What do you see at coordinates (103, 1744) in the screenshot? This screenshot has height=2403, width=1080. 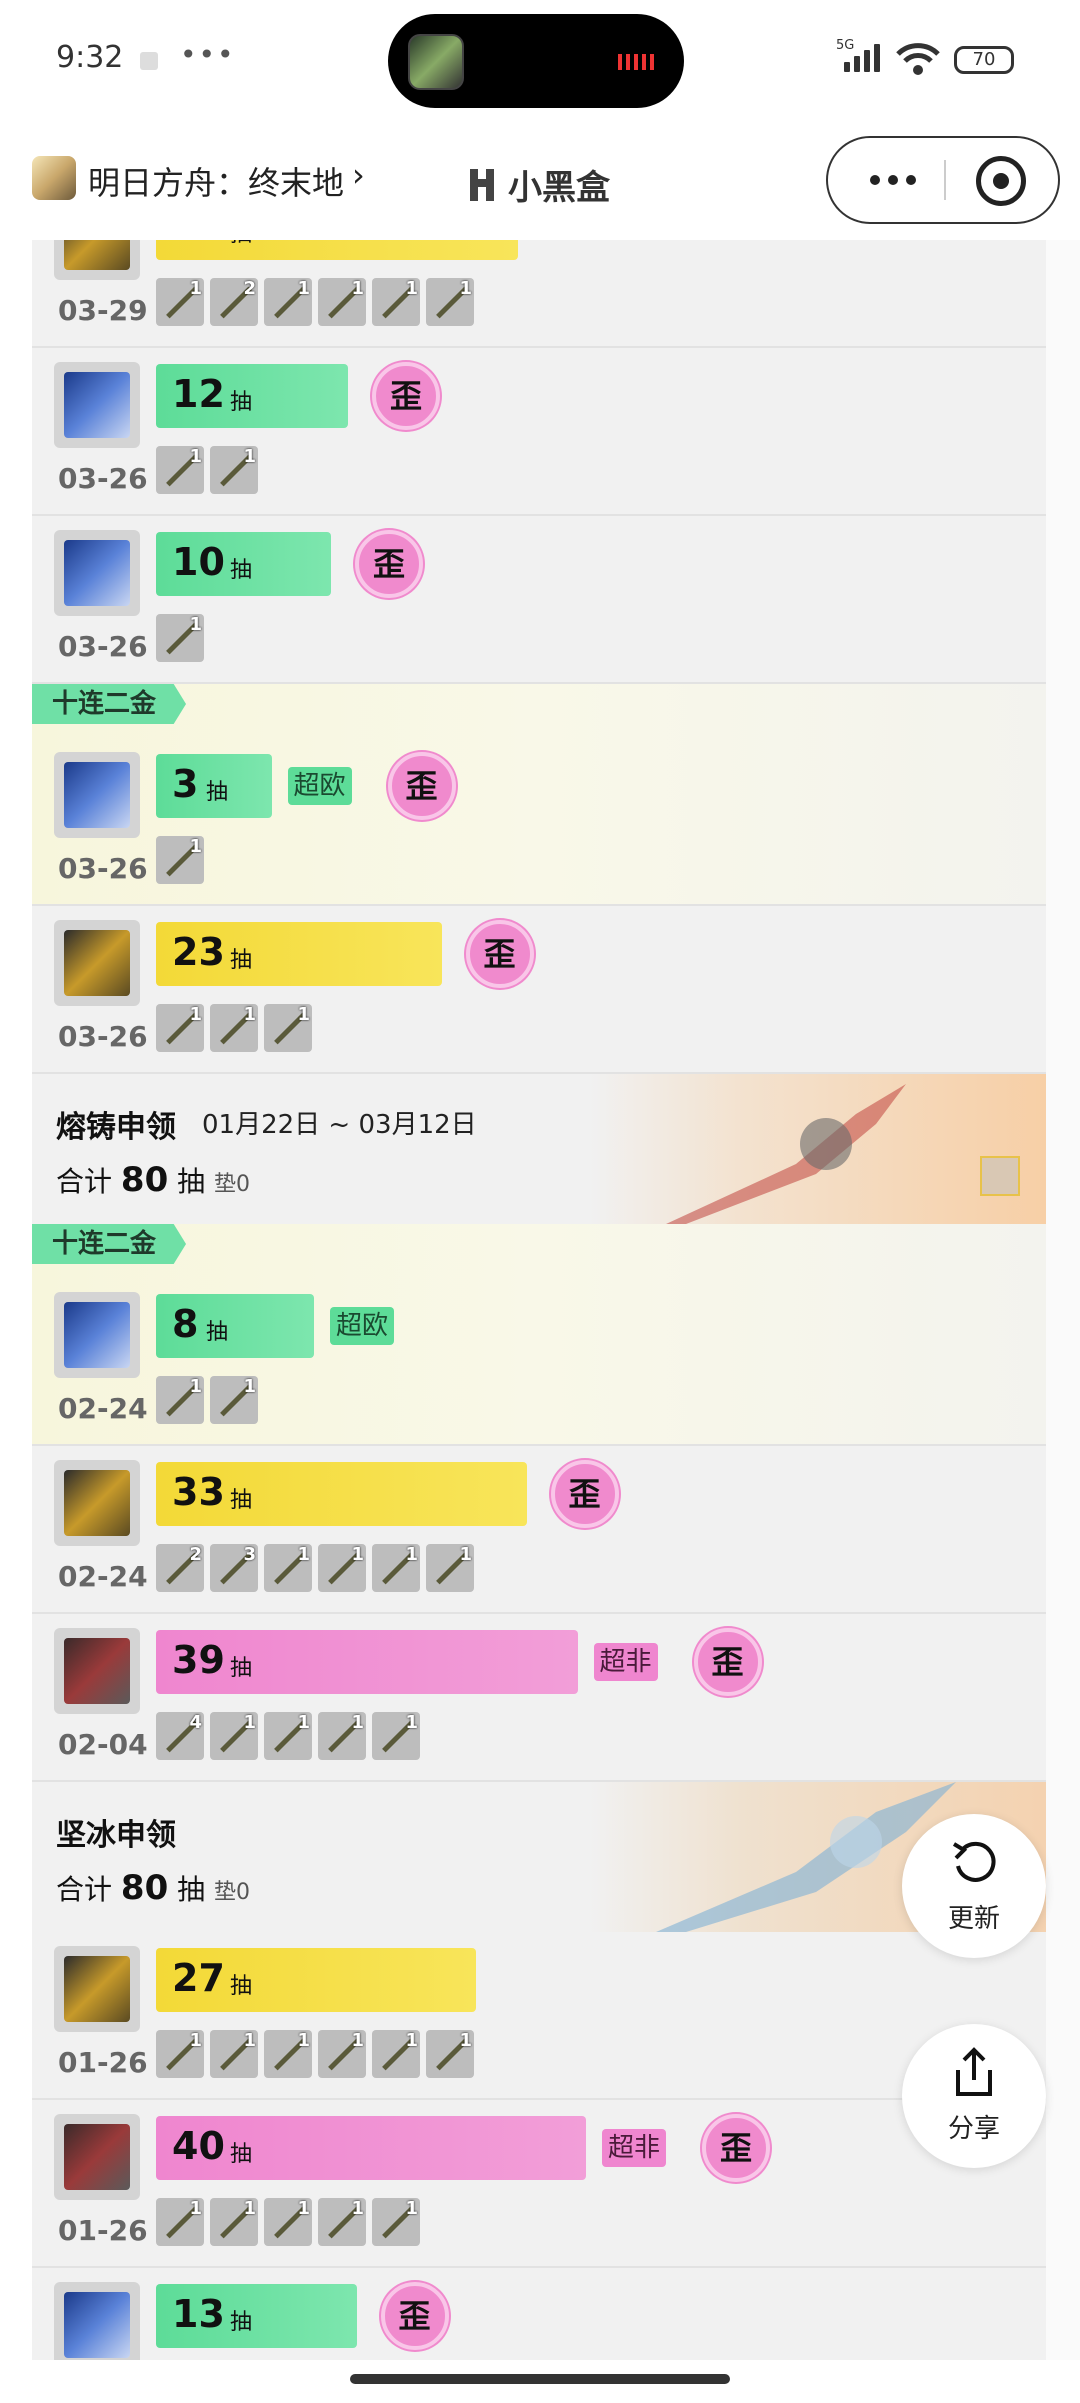 I see `pull-date: 02-04` at bounding box center [103, 1744].